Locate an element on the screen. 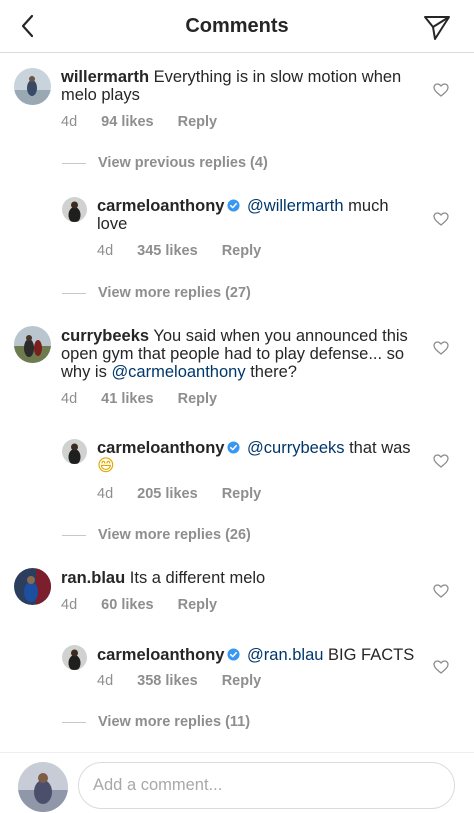  header-bar: Comments is located at coordinates (237, 26).